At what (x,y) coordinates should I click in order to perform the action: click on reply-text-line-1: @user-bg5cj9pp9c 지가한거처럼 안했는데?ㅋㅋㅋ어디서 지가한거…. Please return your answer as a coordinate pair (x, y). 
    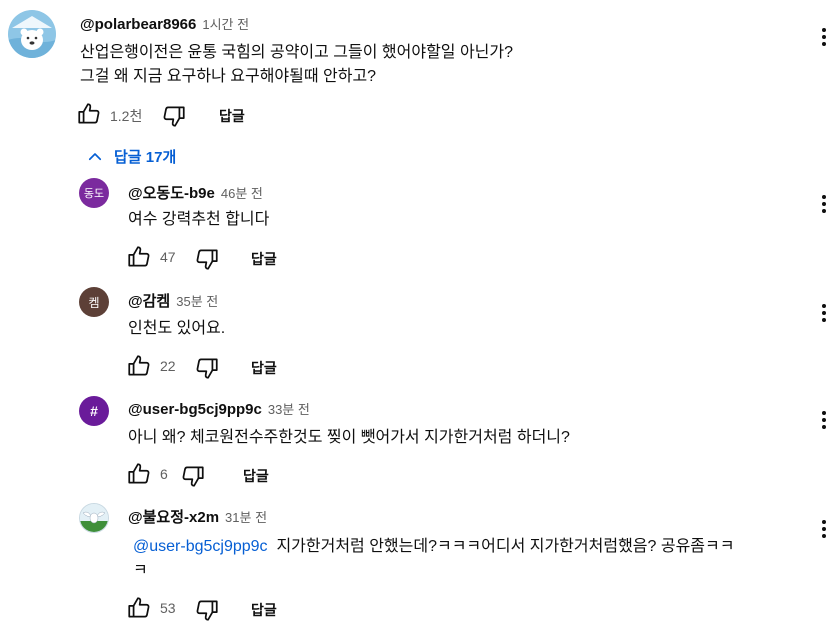
    Looking at the image, I should click on (433, 546).